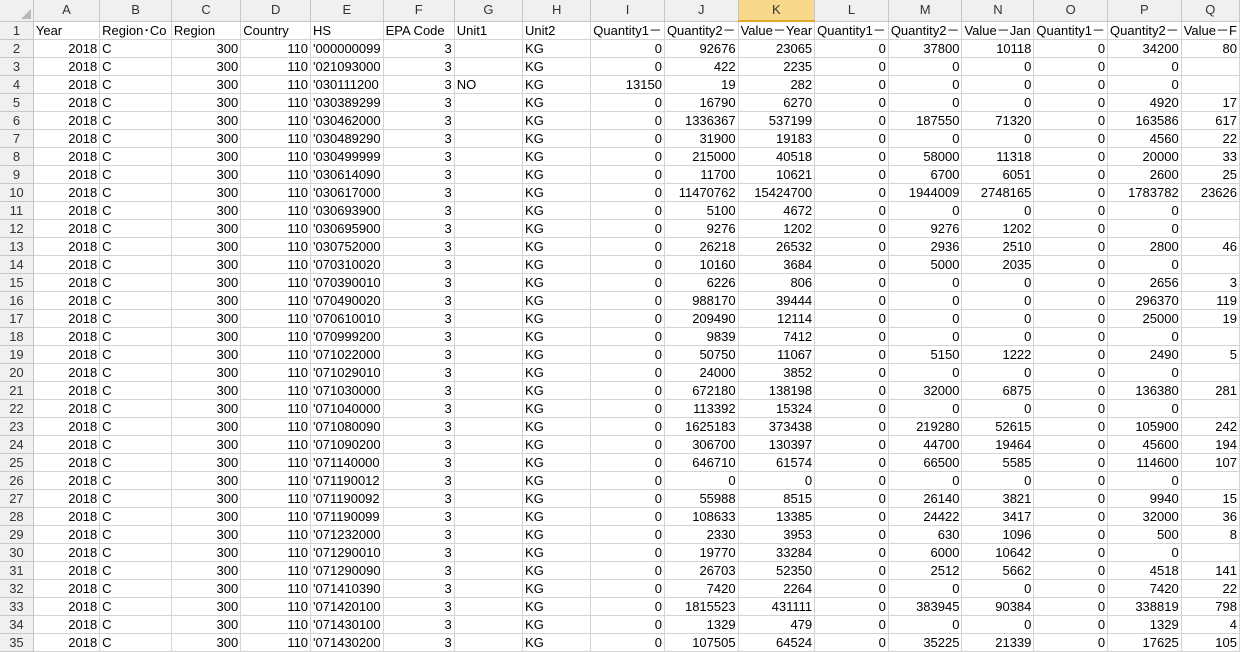  Describe the element at coordinates (777, 372) in the screenshot. I see `cell: 3852` at that location.